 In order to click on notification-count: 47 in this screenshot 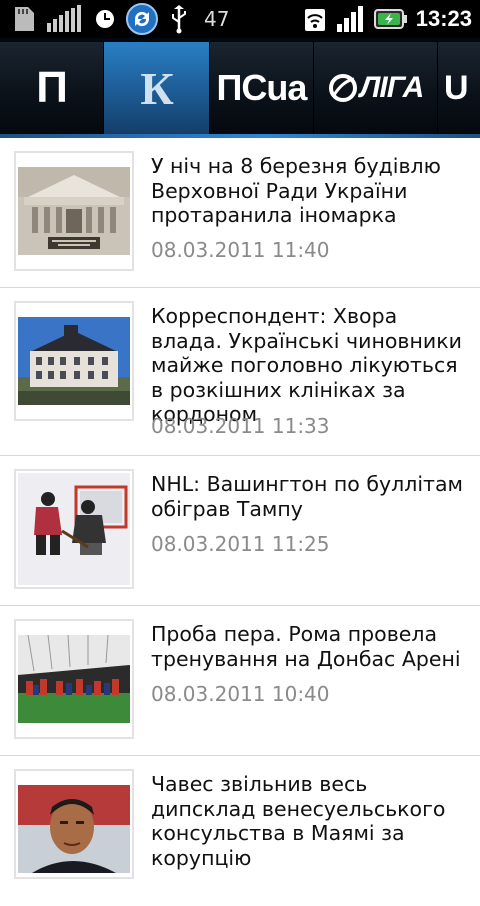, I will do `click(217, 19)`.